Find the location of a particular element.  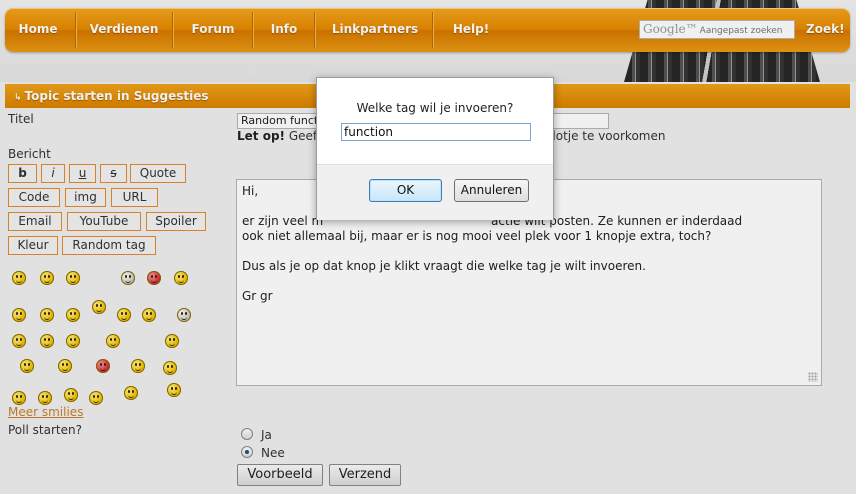

cancel-button: Annuleren is located at coordinates (491, 190).